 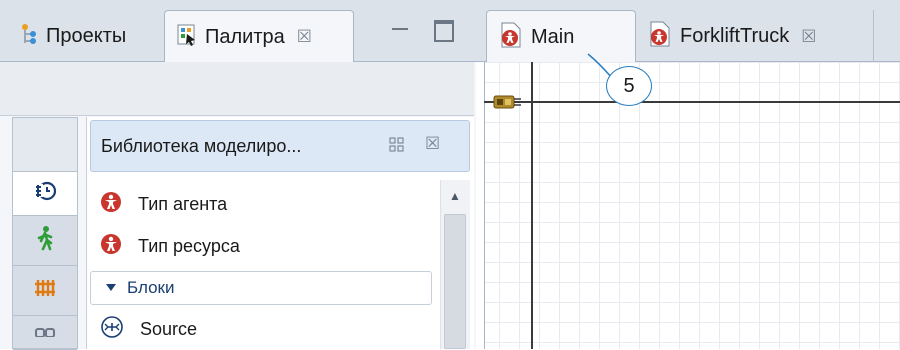 I want to click on palette-item-source: Source, so click(x=148, y=329).